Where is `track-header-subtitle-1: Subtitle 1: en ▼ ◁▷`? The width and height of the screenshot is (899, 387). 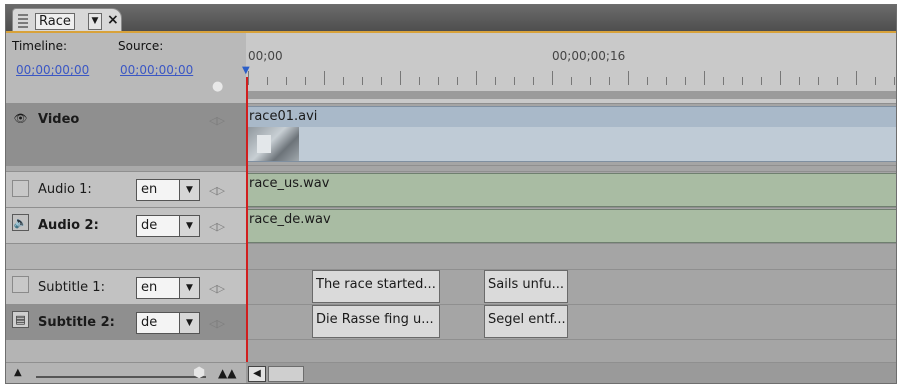 track-header-subtitle-1: Subtitle 1: en ▼ ◁▷ is located at coordinates (126, 286).